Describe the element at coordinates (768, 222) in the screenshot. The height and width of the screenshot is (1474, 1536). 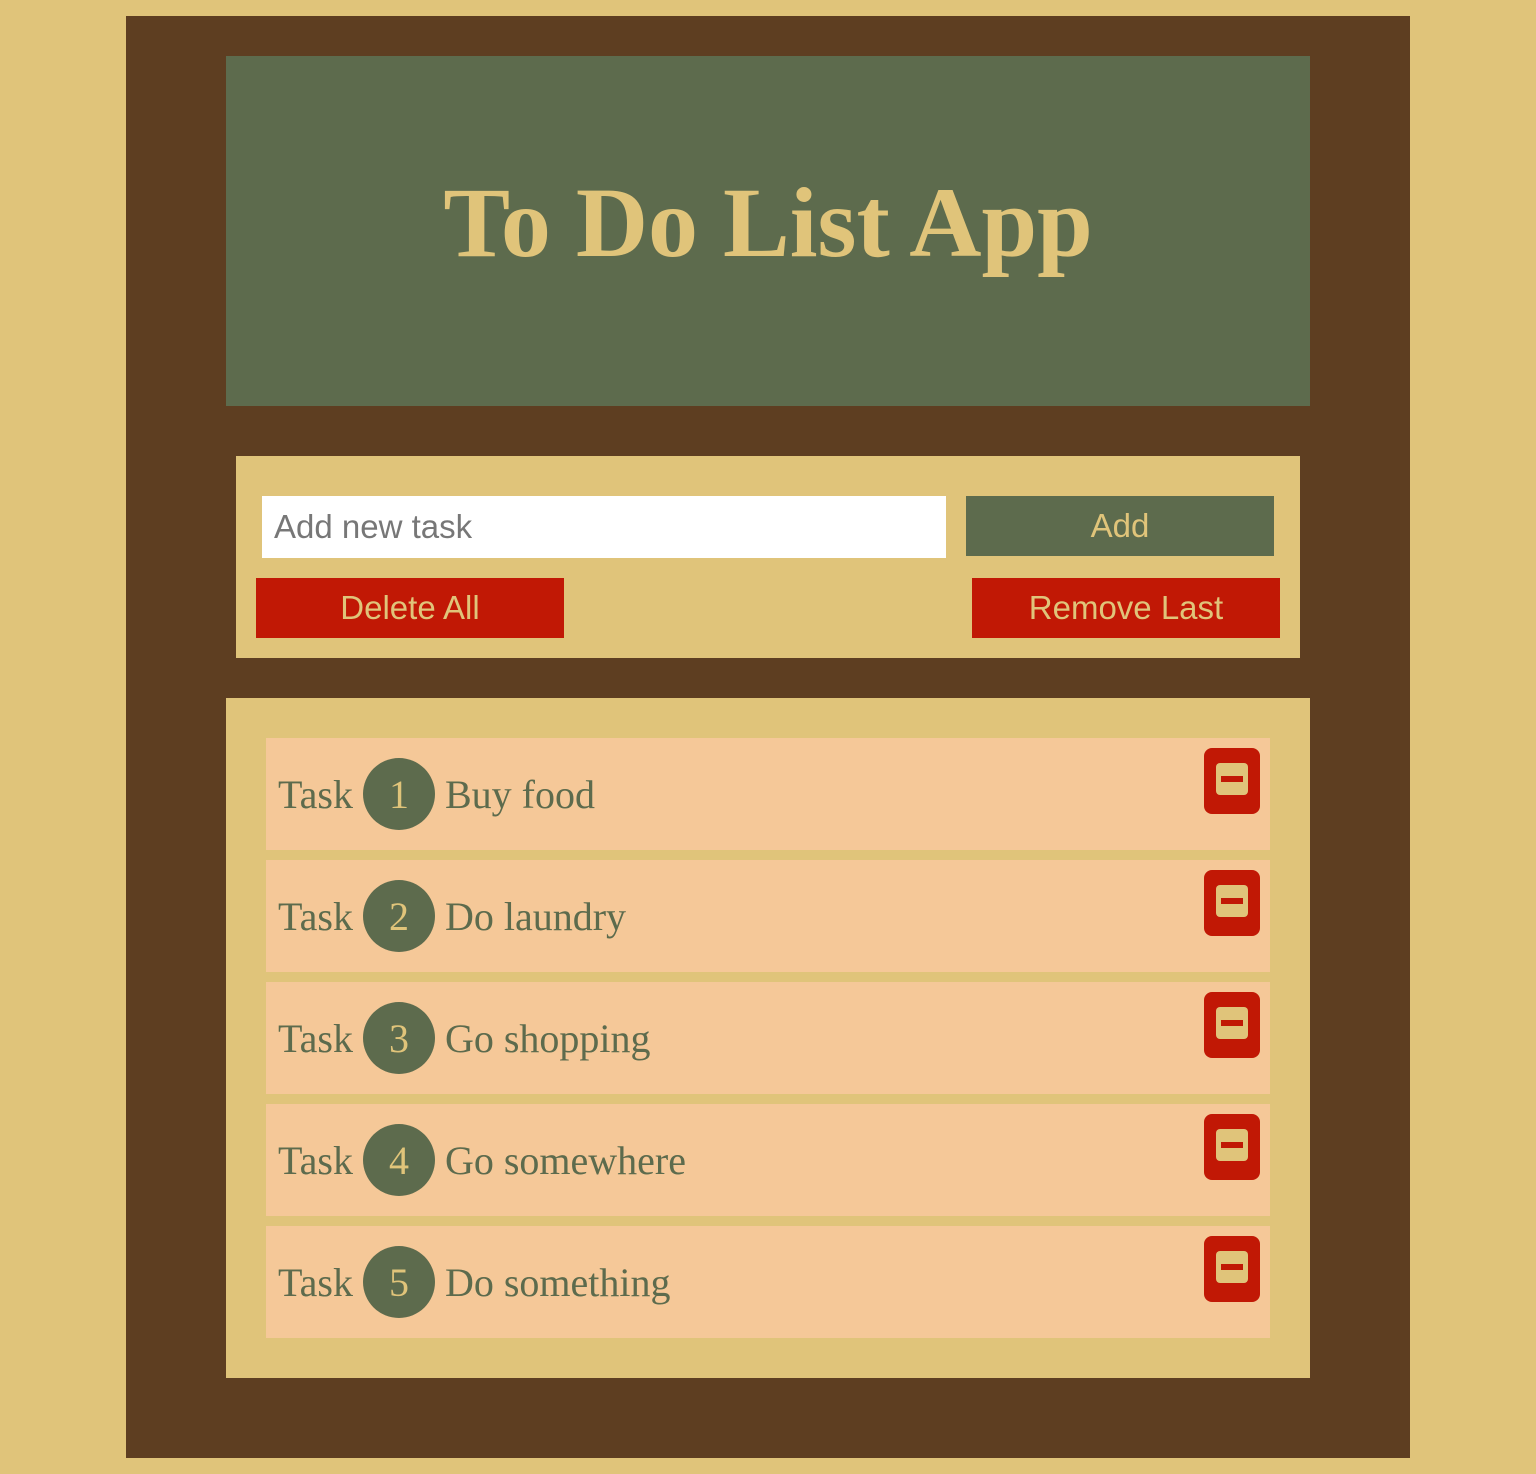
I see `page-title: To Do List App` at that location.